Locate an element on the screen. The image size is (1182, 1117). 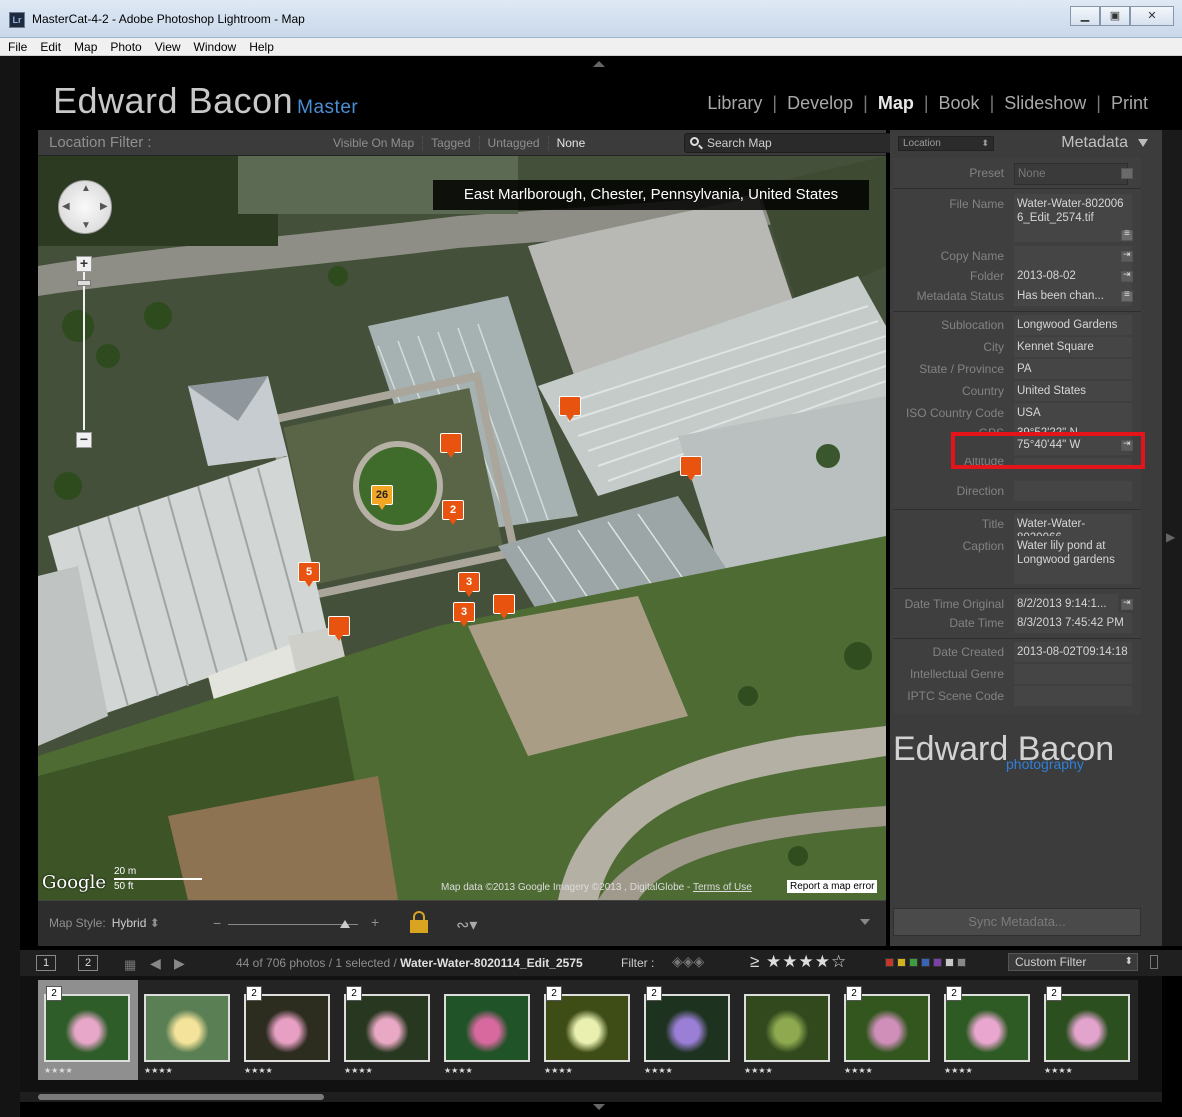
menu-edit: Edit is located at coordinates (50, 47).